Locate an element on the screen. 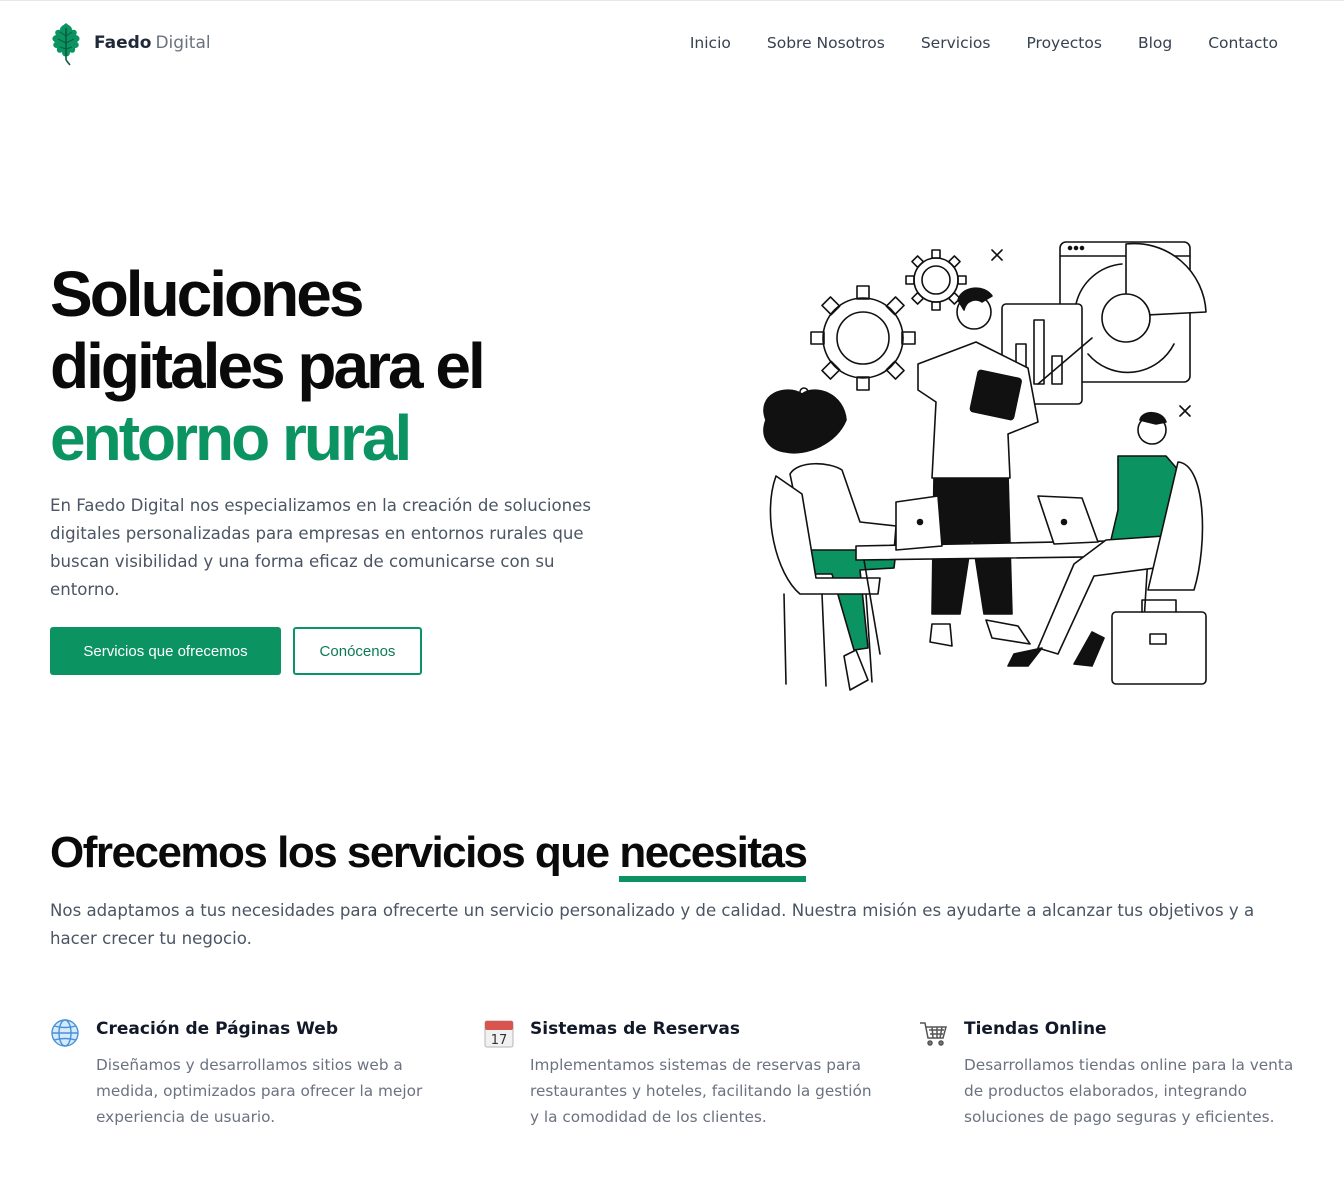 Image resolution: width=1344 pixels, height=1188 pixels. brand-logo: Faedo Digital is located at coordinates (129, 43).